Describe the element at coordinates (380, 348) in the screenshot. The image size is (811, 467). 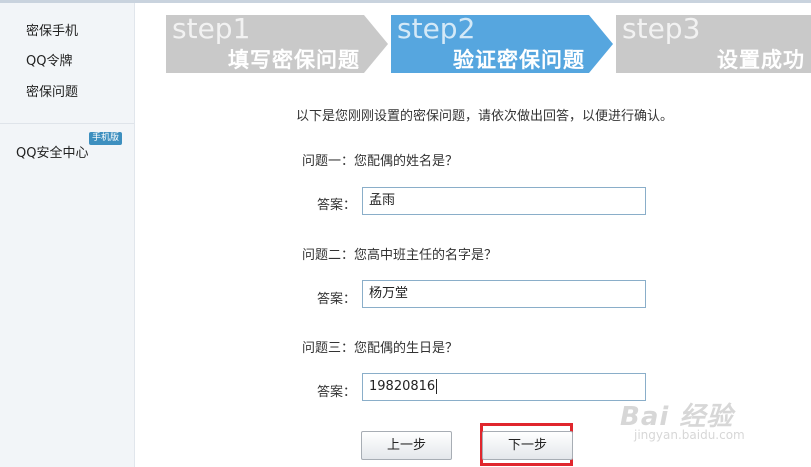
I see `question-3-label: 问题三：您配偶的生日是？` at that location.